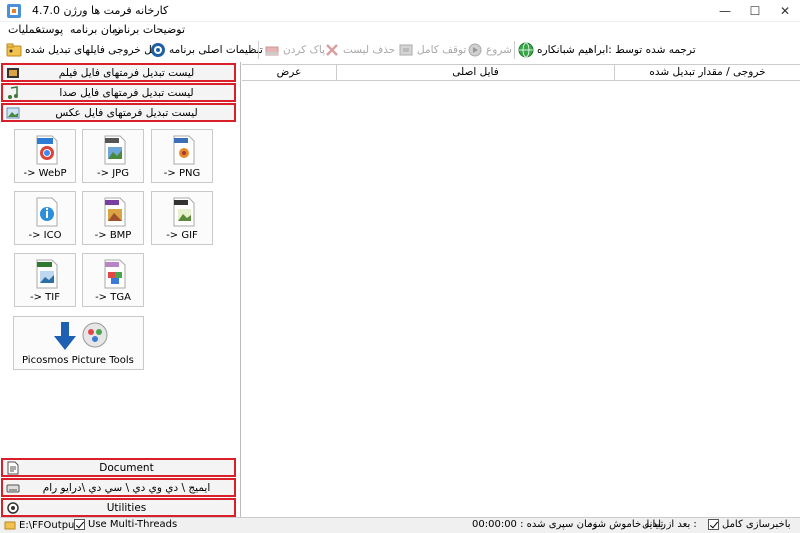 The height and width of the screenshot is (533, 800). Describe the element at coordinates (85, 50) in the screenshot. I see `output-folder-button: محل خروجی فایلهای تبدیل شده` at that location.